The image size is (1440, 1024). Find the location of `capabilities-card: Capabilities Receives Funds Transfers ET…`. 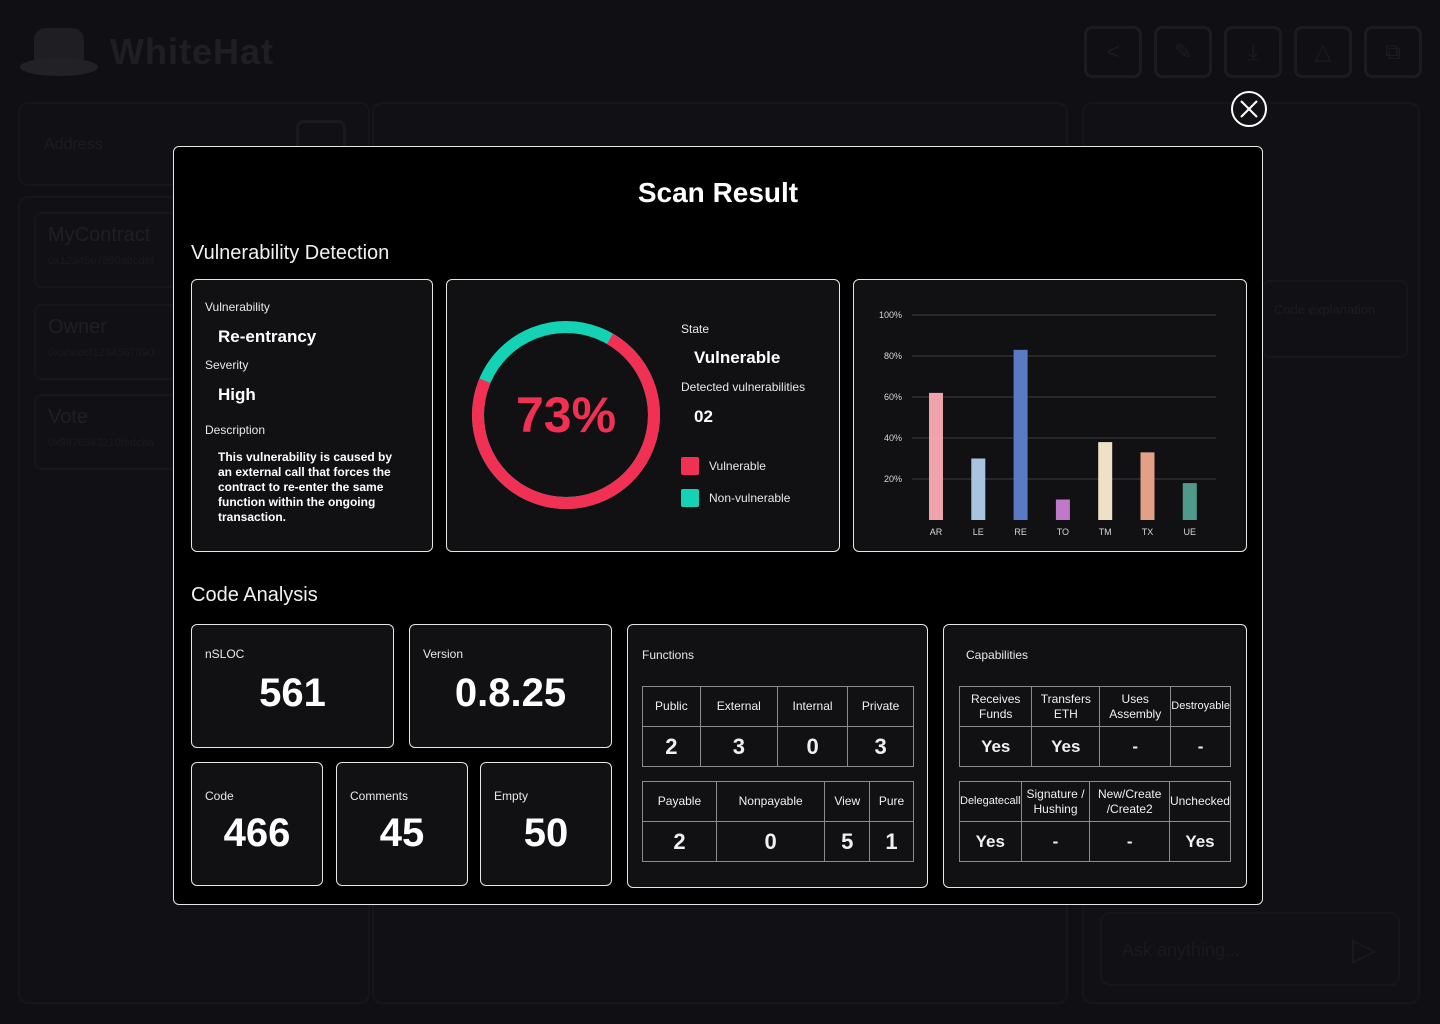

capabilities-card: Capabilities Receives Funds Transfers ET… is located at coordinates (1095, 756).